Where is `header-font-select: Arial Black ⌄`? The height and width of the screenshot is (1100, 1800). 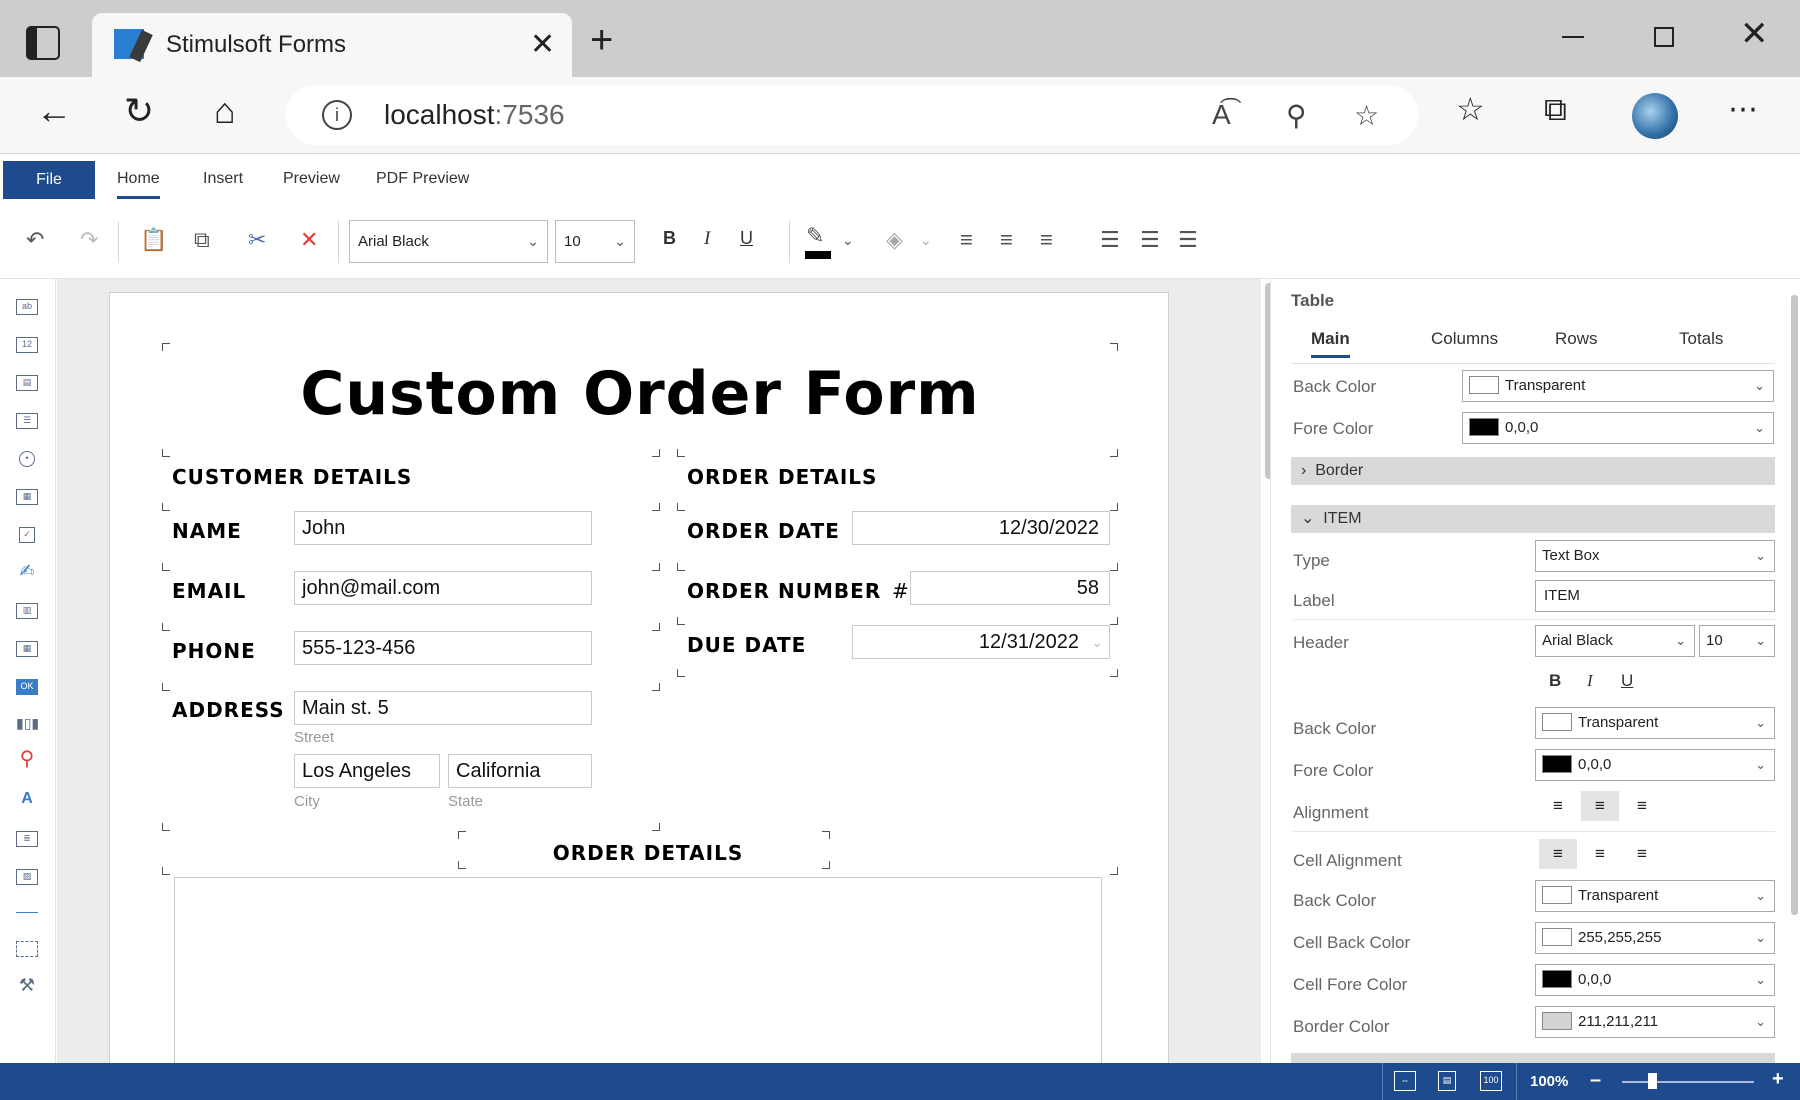 header-font-select: Arial Black ⌄ is located at coordinates (1615, 641).